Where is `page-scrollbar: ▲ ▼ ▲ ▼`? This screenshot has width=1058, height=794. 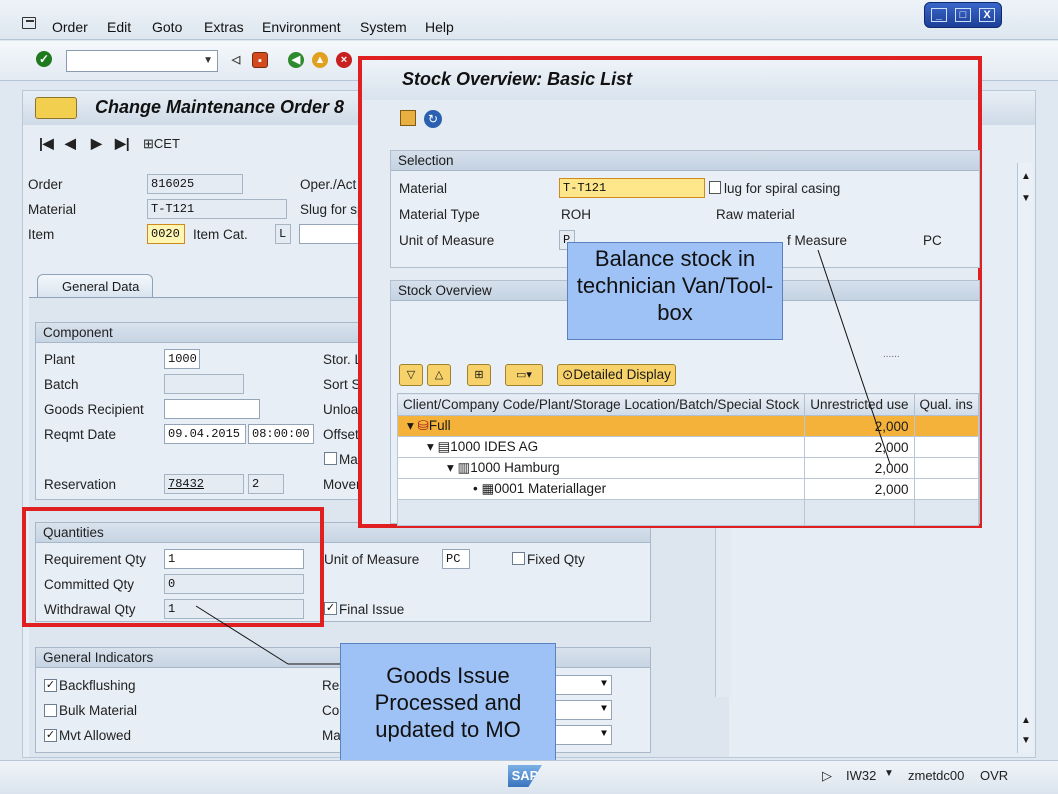
page-scrollbar: ▲ ▼ ▲ ▼ is located at coordinates (1025, 458).